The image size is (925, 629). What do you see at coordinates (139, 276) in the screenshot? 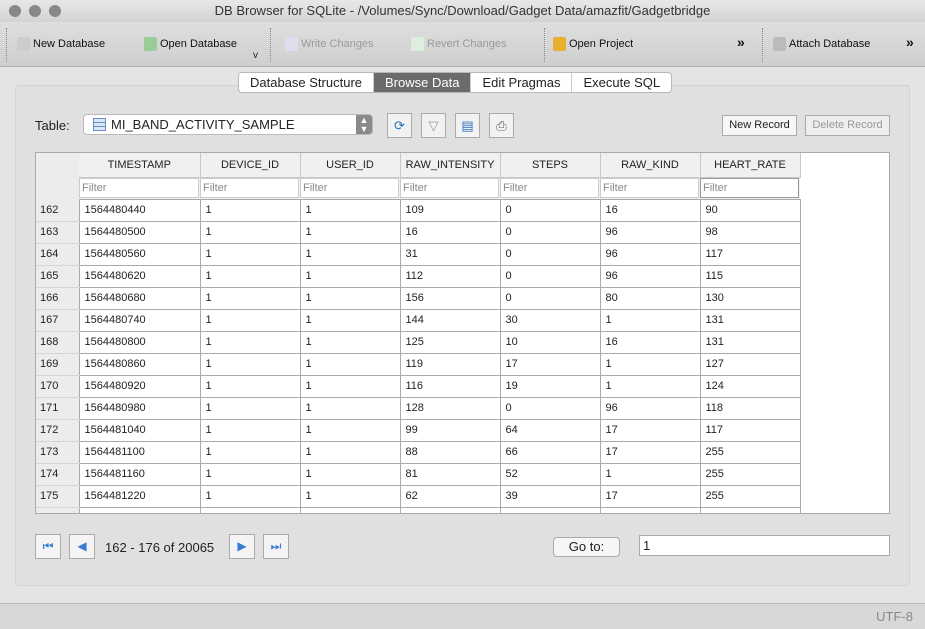
I see `table-cell: 1564480620` at bounding box center [139, 276].